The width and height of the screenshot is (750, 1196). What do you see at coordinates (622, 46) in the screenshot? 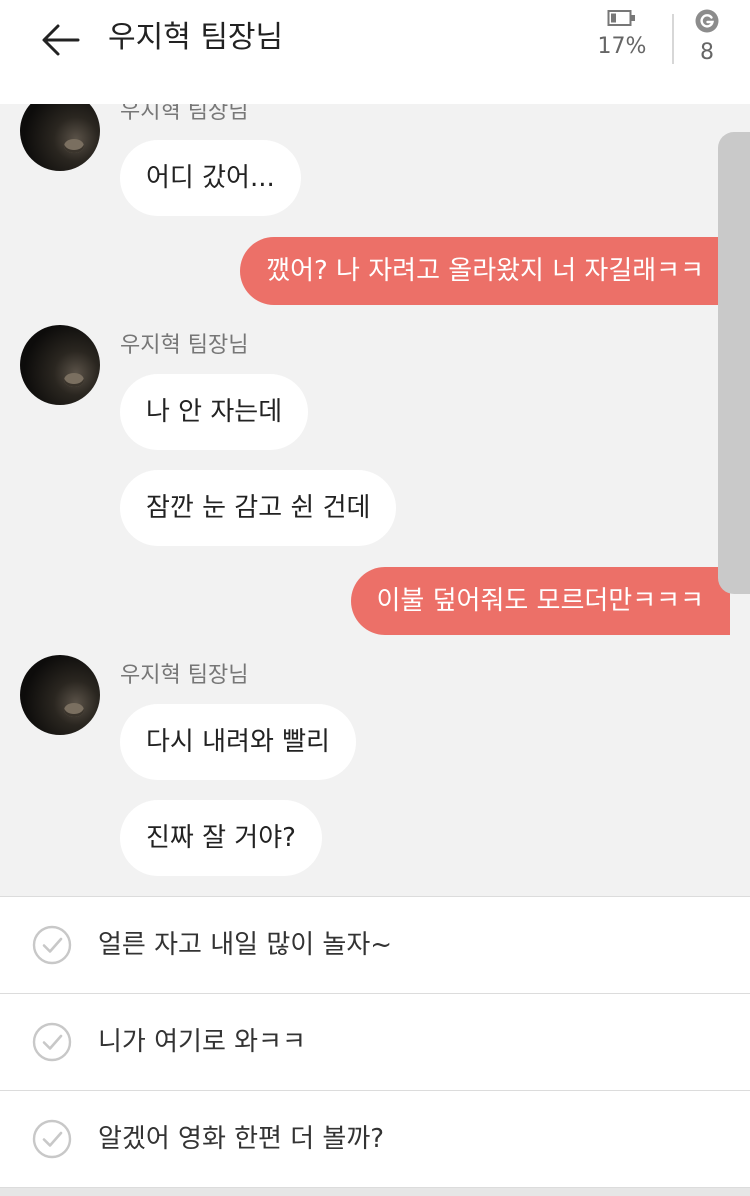
I see `battery-percent: 17%` at bounding box center [622, 46].